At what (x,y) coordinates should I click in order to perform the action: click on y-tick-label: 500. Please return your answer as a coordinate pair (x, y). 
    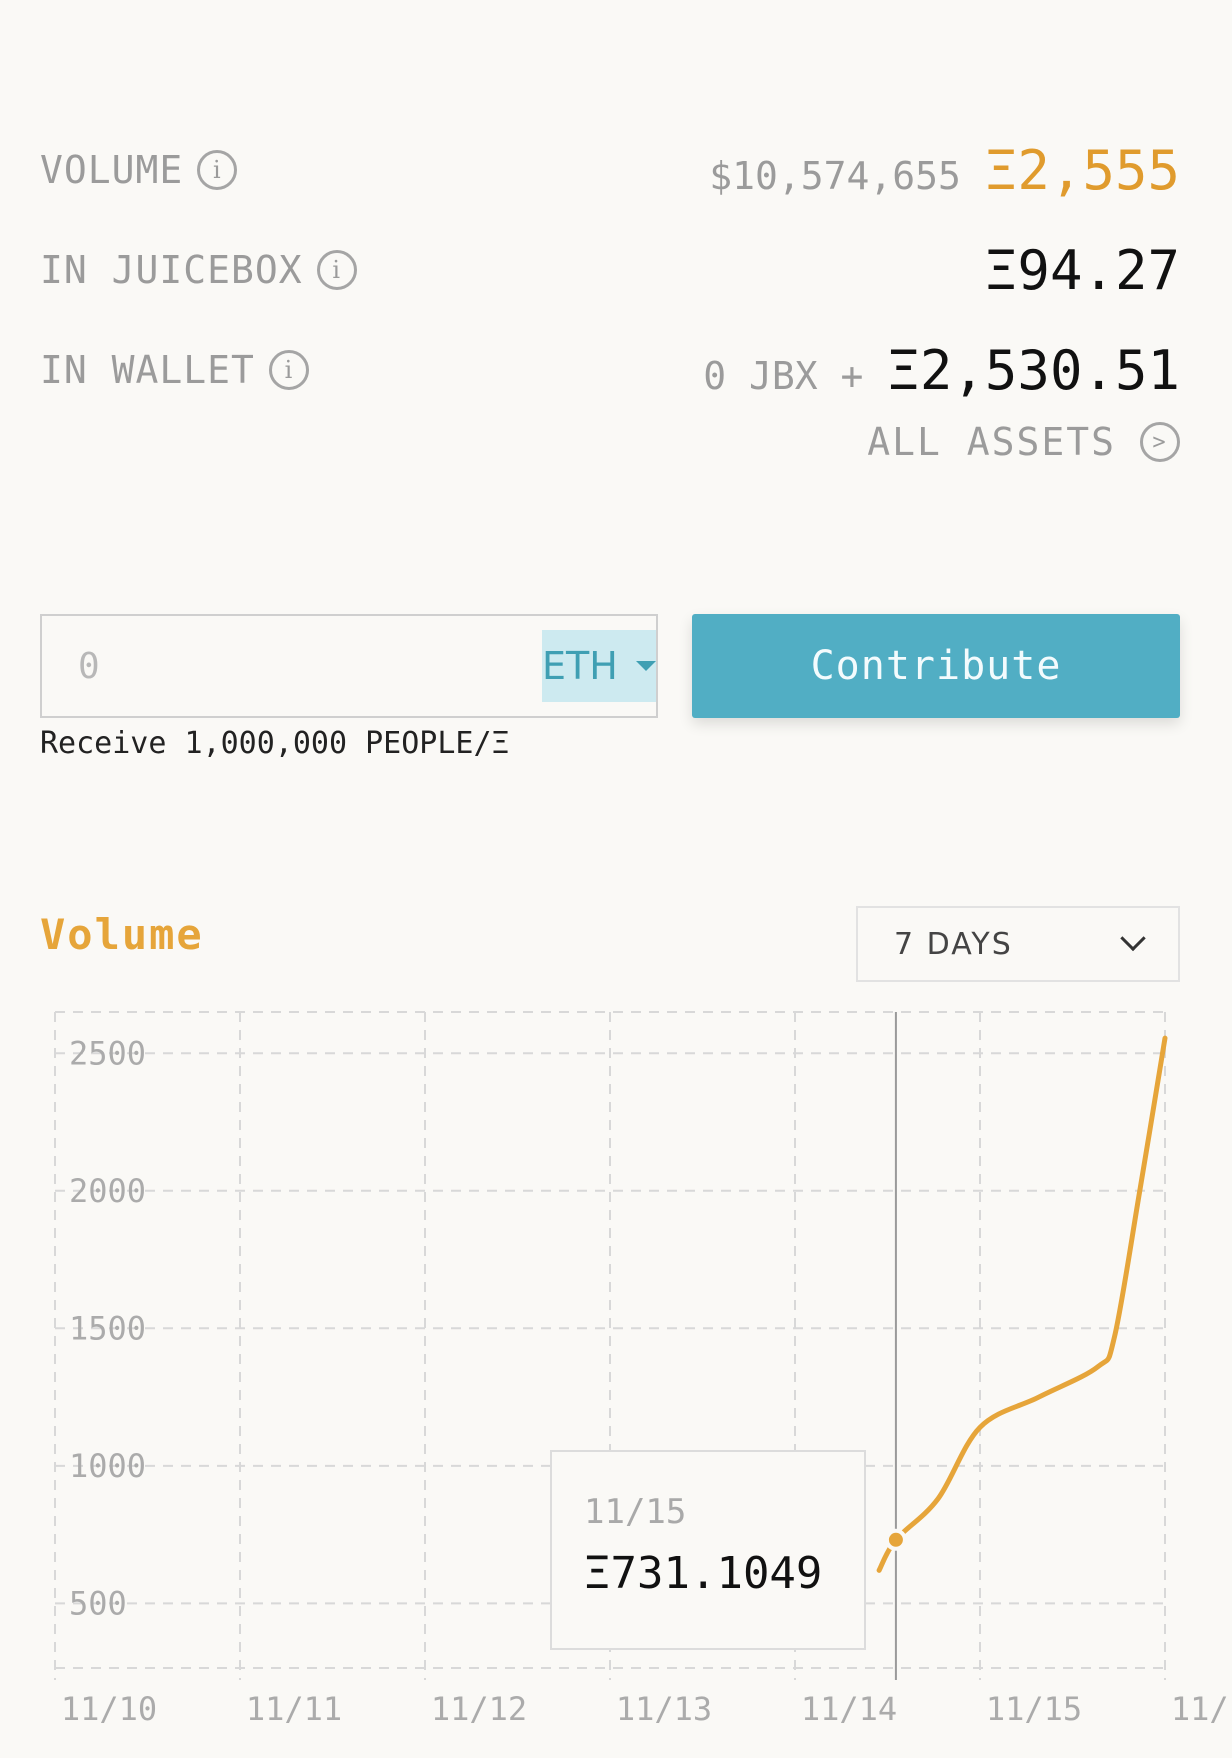
    Looking at the image, I should click on (98, 1603).